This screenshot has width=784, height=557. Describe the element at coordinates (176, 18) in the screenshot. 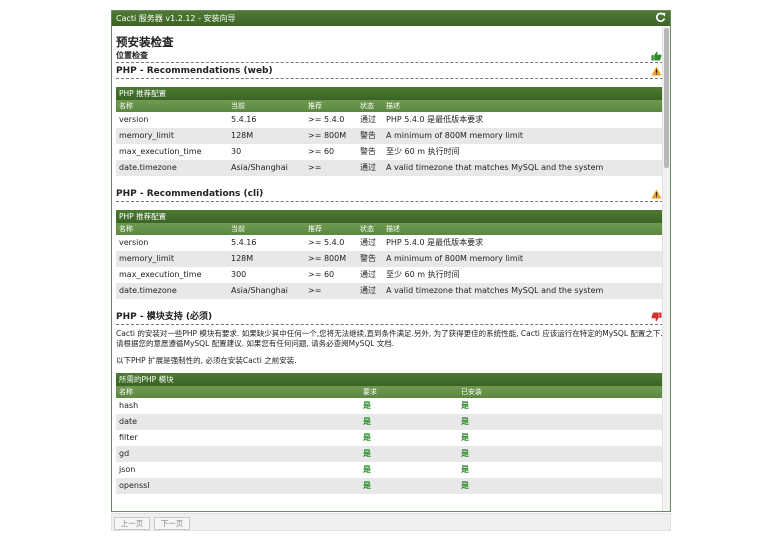

I see `window-title: Cacti 服务器 v1.2.12 - 安装向导` at that location.